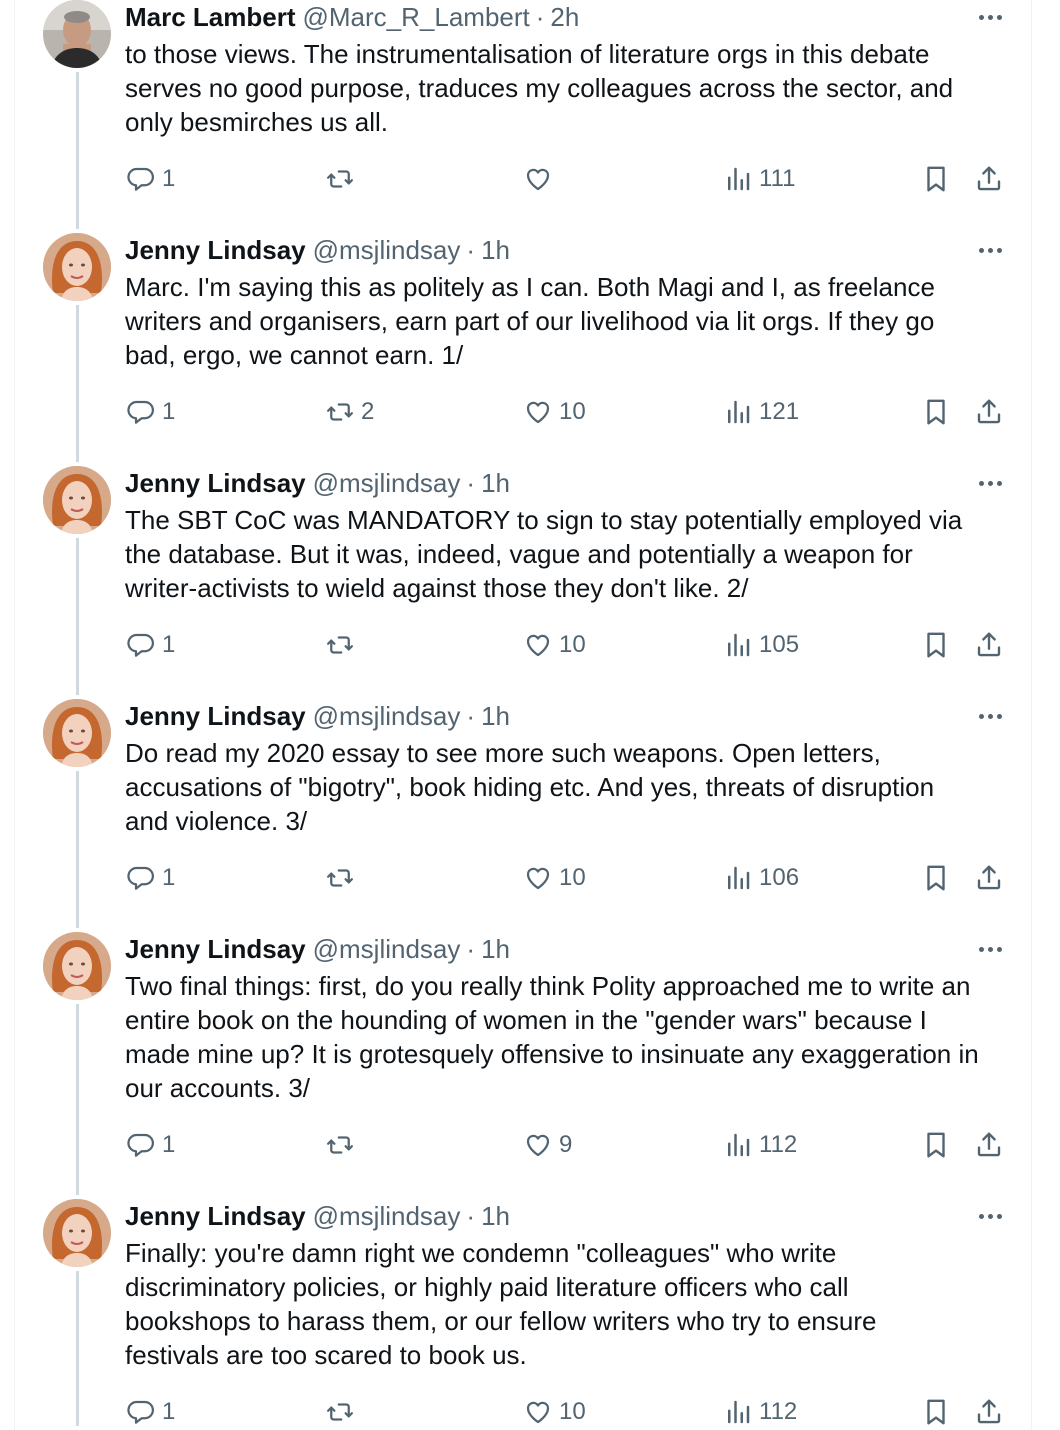 This screenshot has width=1060, height=1430. Describe the element at coordinates (416, 17) in the screenshot. I see `author-handle: @Marc_R_Lambert` at that location.